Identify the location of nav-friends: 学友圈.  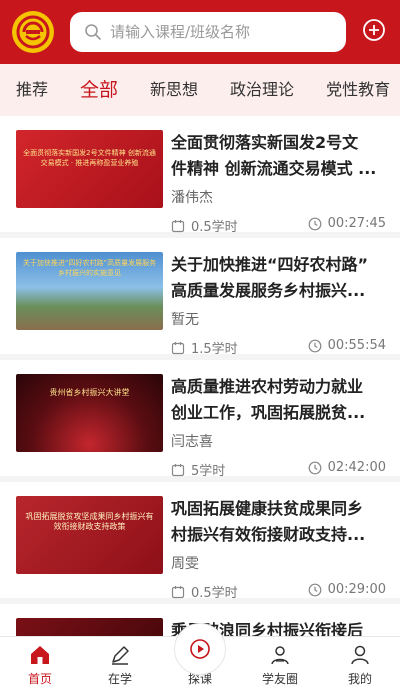
(280, 665).